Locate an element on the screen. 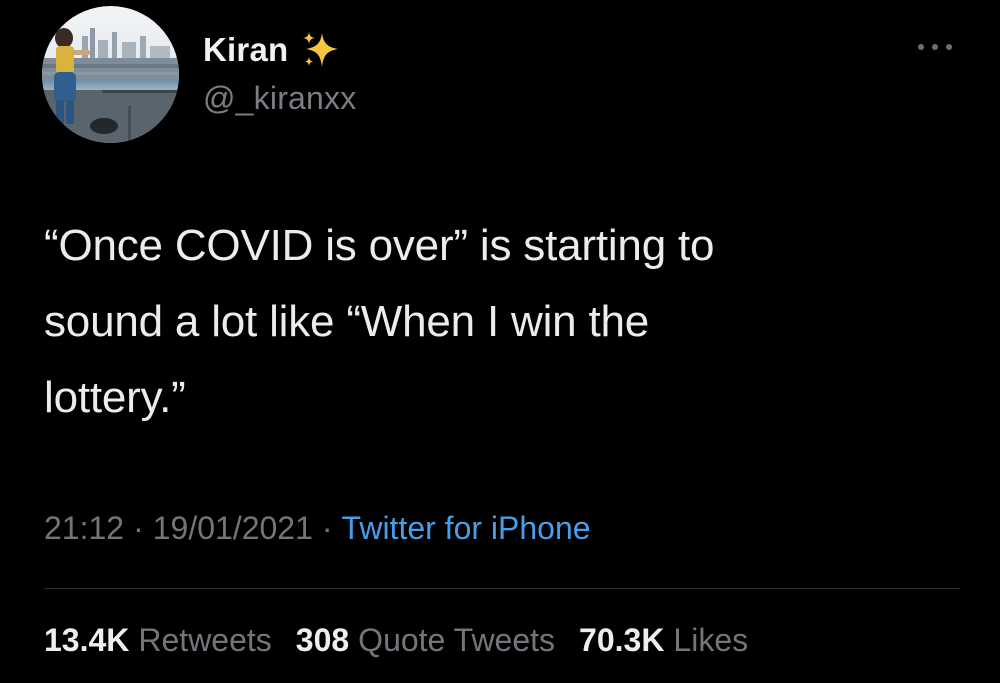 The width and height of the screenshot is (1000, 683). retweets-label: Retweets is located at coordinates (205, 640).